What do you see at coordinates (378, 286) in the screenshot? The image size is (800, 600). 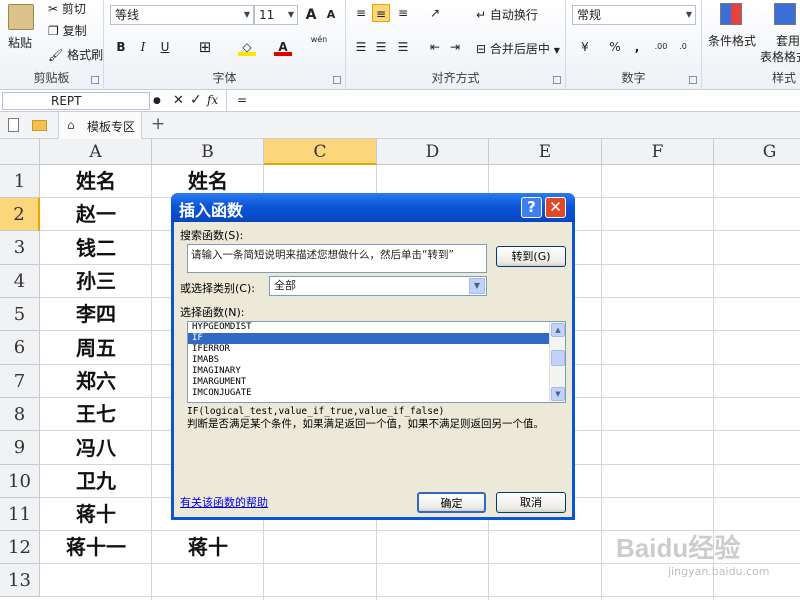 I see `category-select: 全部 ▼` at bounding box center [378, 286].